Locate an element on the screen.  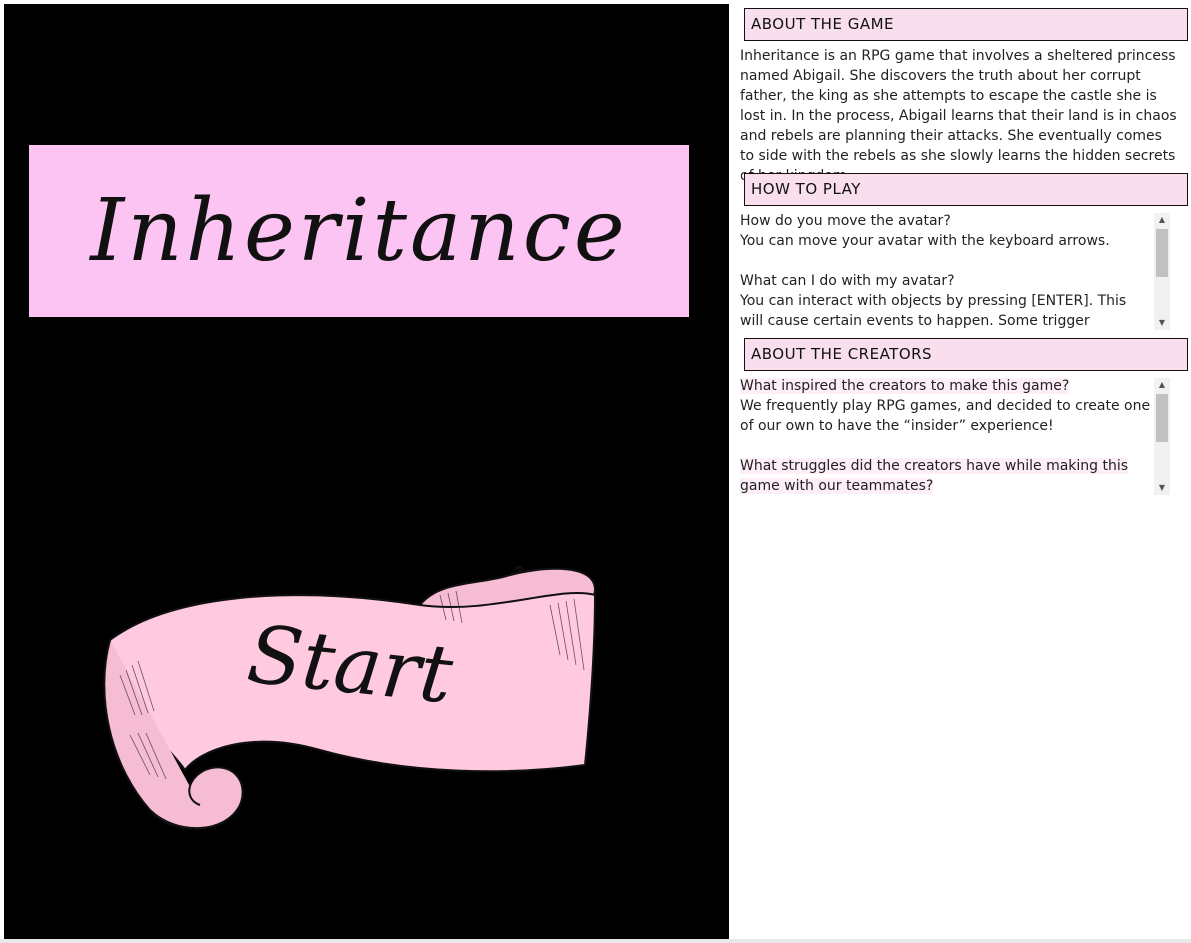
how-to-play-header: HOW TO PLAY is located at coordinates (966, 189).